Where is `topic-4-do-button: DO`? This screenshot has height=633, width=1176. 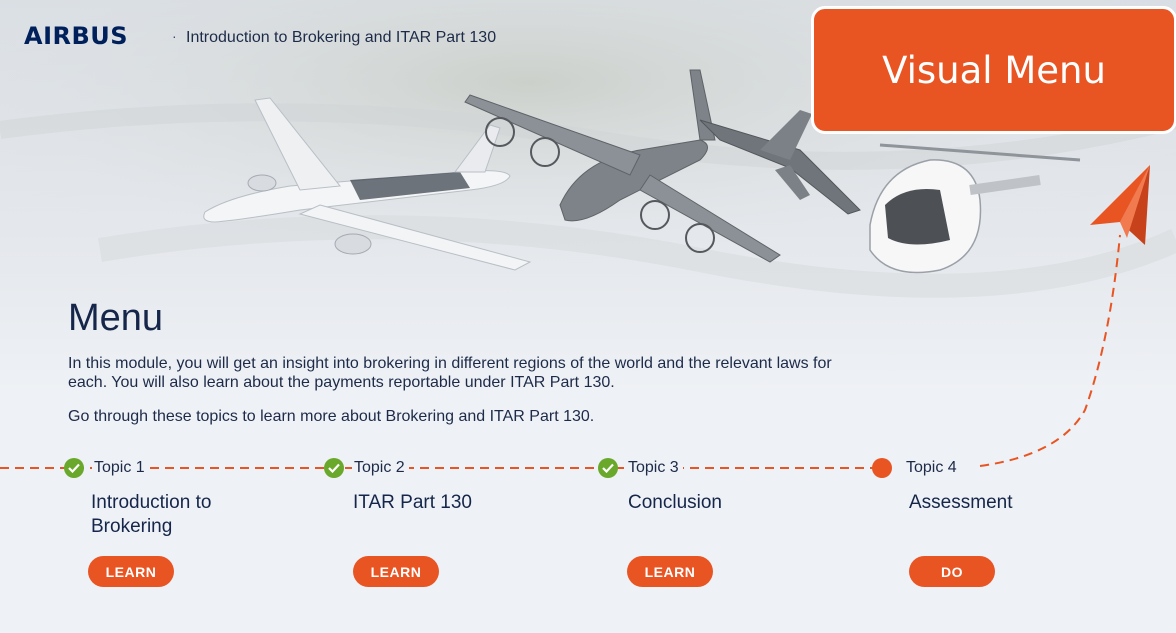 topic-4-do-button: DO is located at coordinates (952, 571).